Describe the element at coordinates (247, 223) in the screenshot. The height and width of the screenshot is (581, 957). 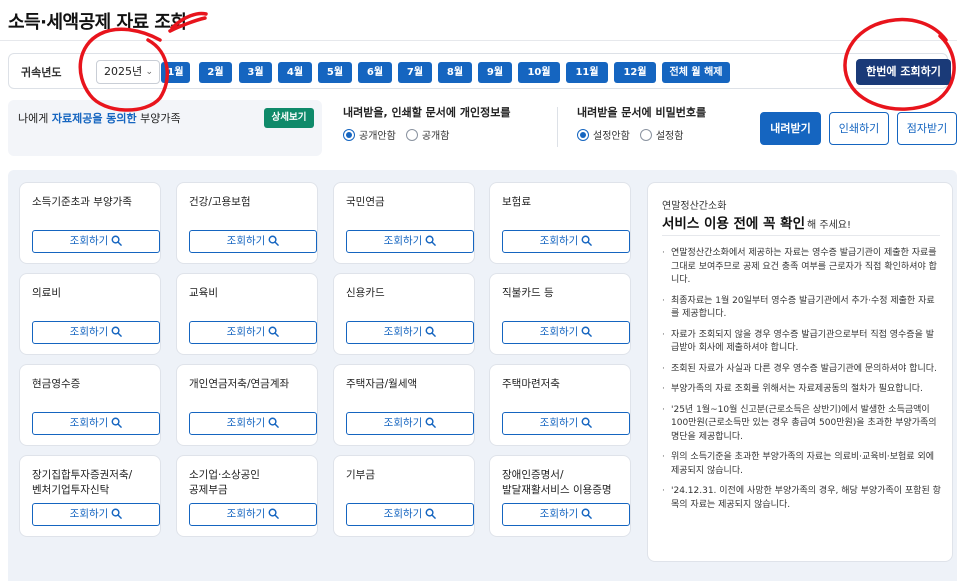
I see `query-card: 건강/고용보험 조회하기` at that location.